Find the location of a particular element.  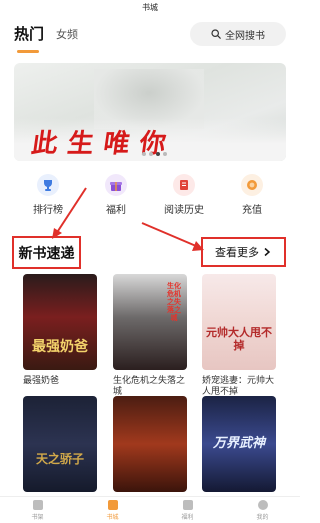

tab-hot: 热门 is located at coordinates (29, 33).